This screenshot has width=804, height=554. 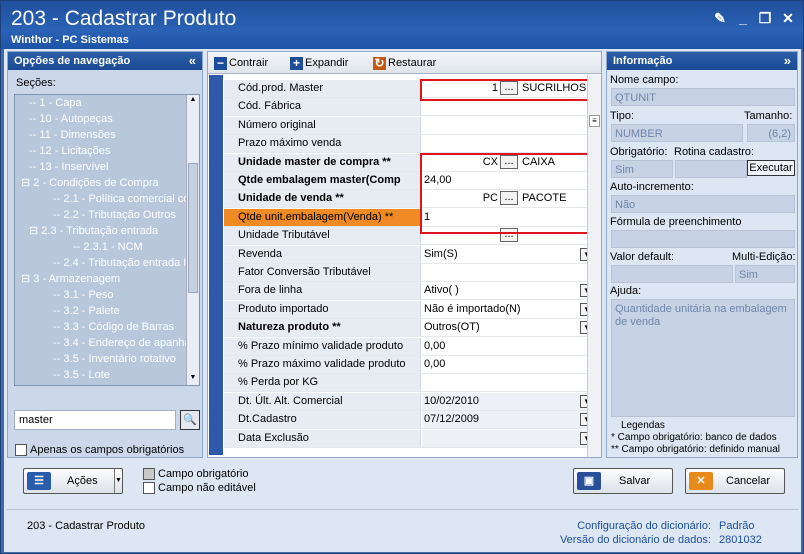 I want to click on field-label: % Perda por KG, so click(x=322, y=383).